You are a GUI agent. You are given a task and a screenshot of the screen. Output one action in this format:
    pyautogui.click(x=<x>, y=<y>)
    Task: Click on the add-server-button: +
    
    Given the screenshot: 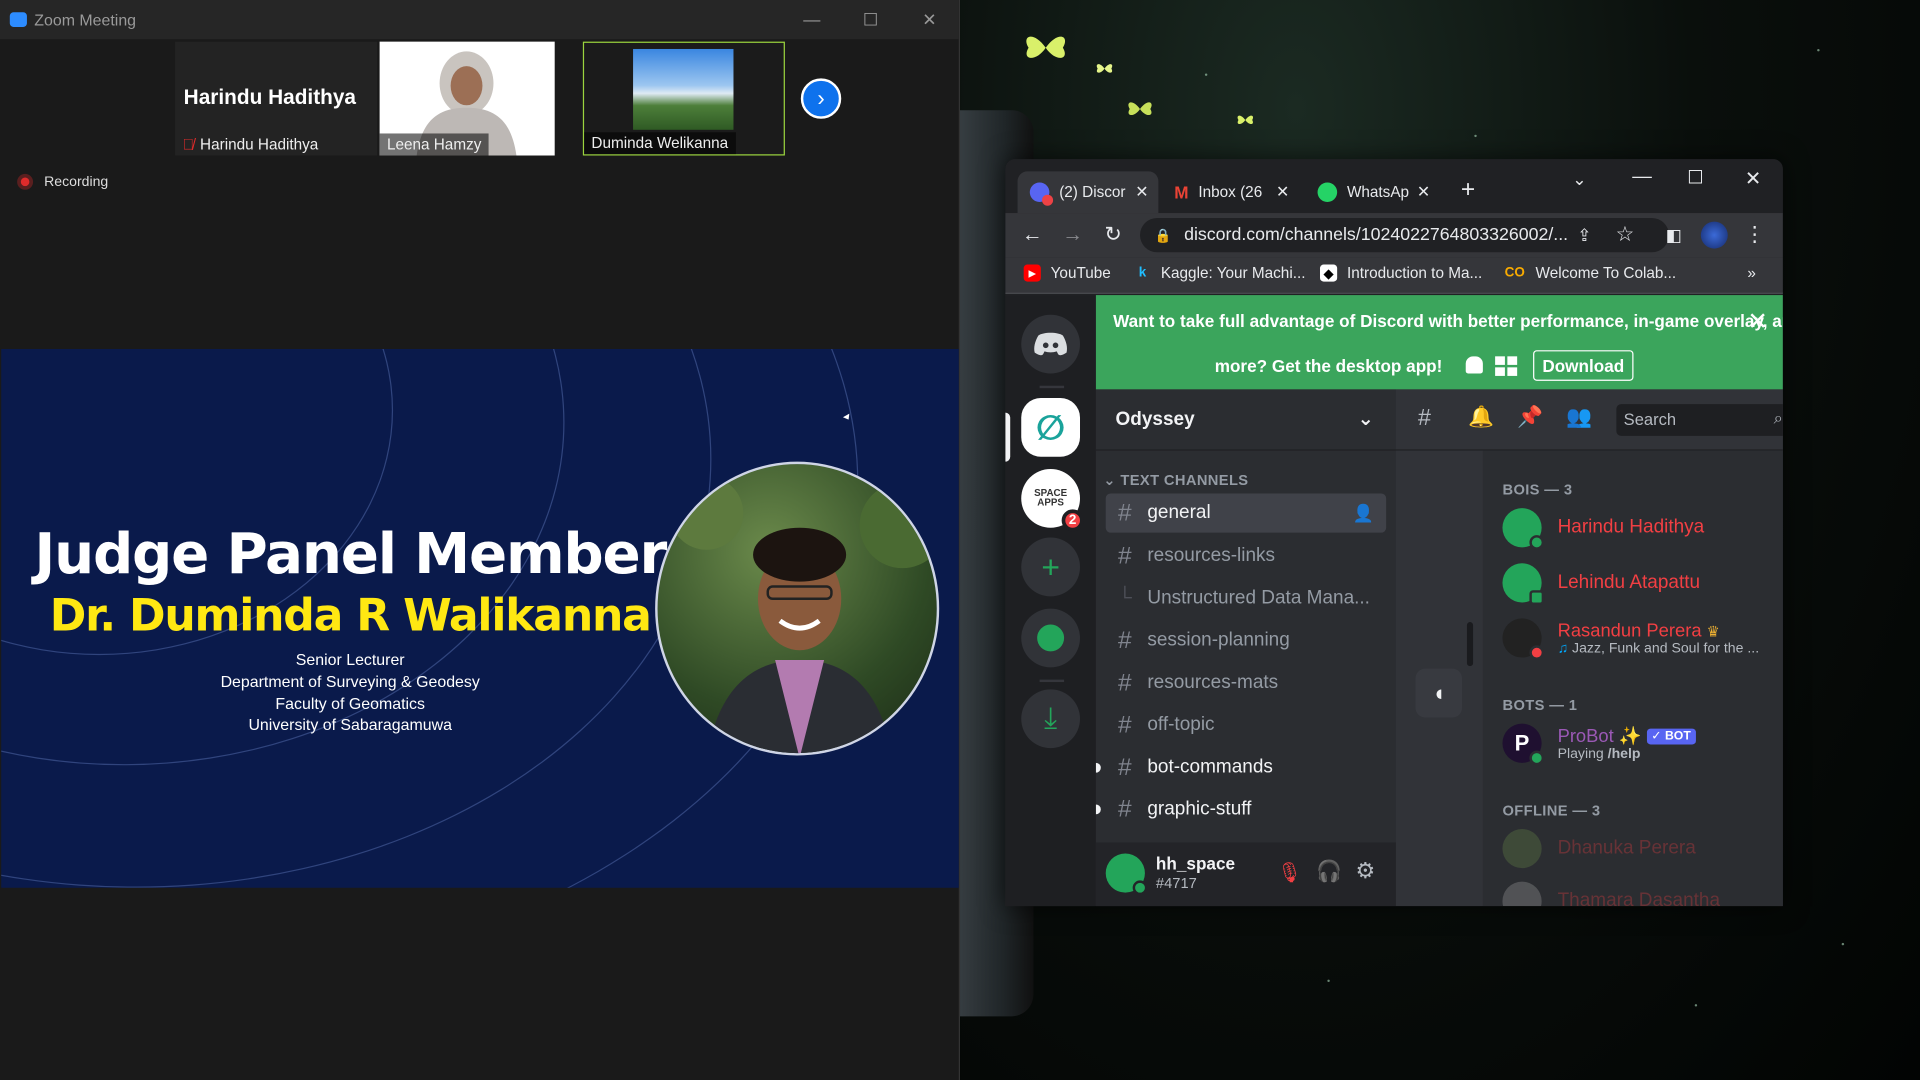 What is the action you would take?
    pyautogui.click(x=1051, y=567)
    